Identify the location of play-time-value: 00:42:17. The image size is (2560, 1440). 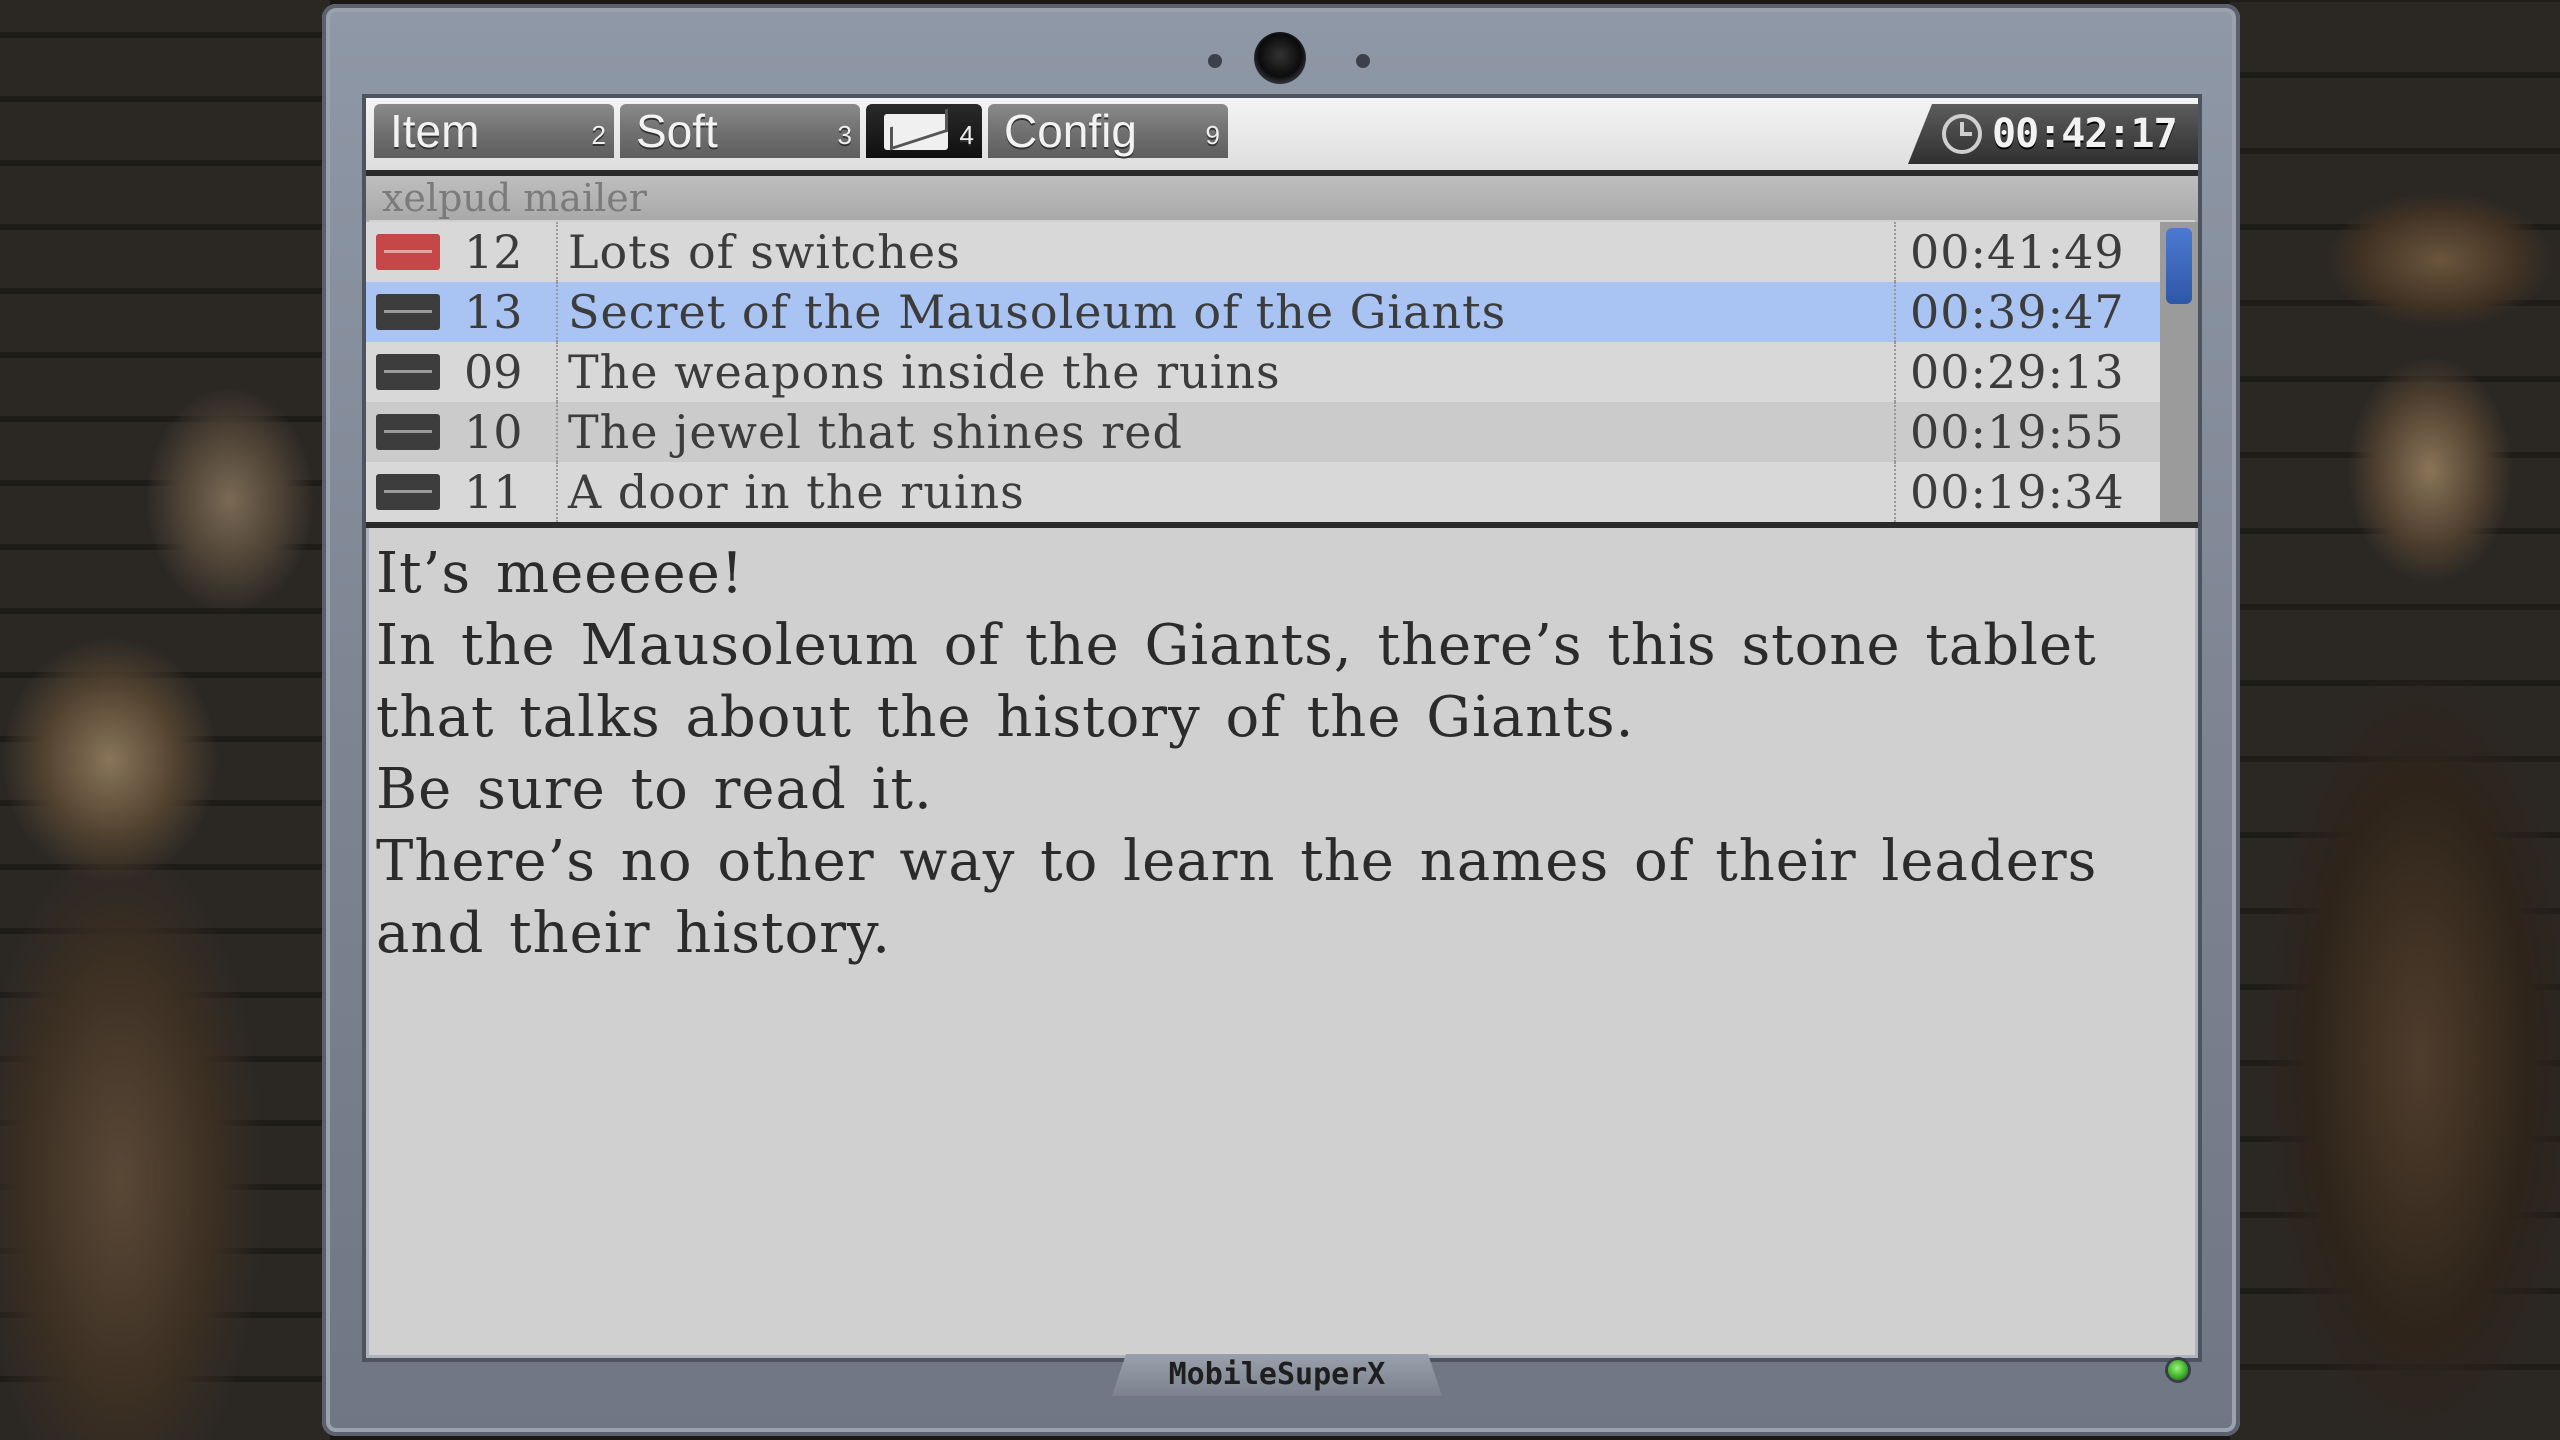
(2085, 134).